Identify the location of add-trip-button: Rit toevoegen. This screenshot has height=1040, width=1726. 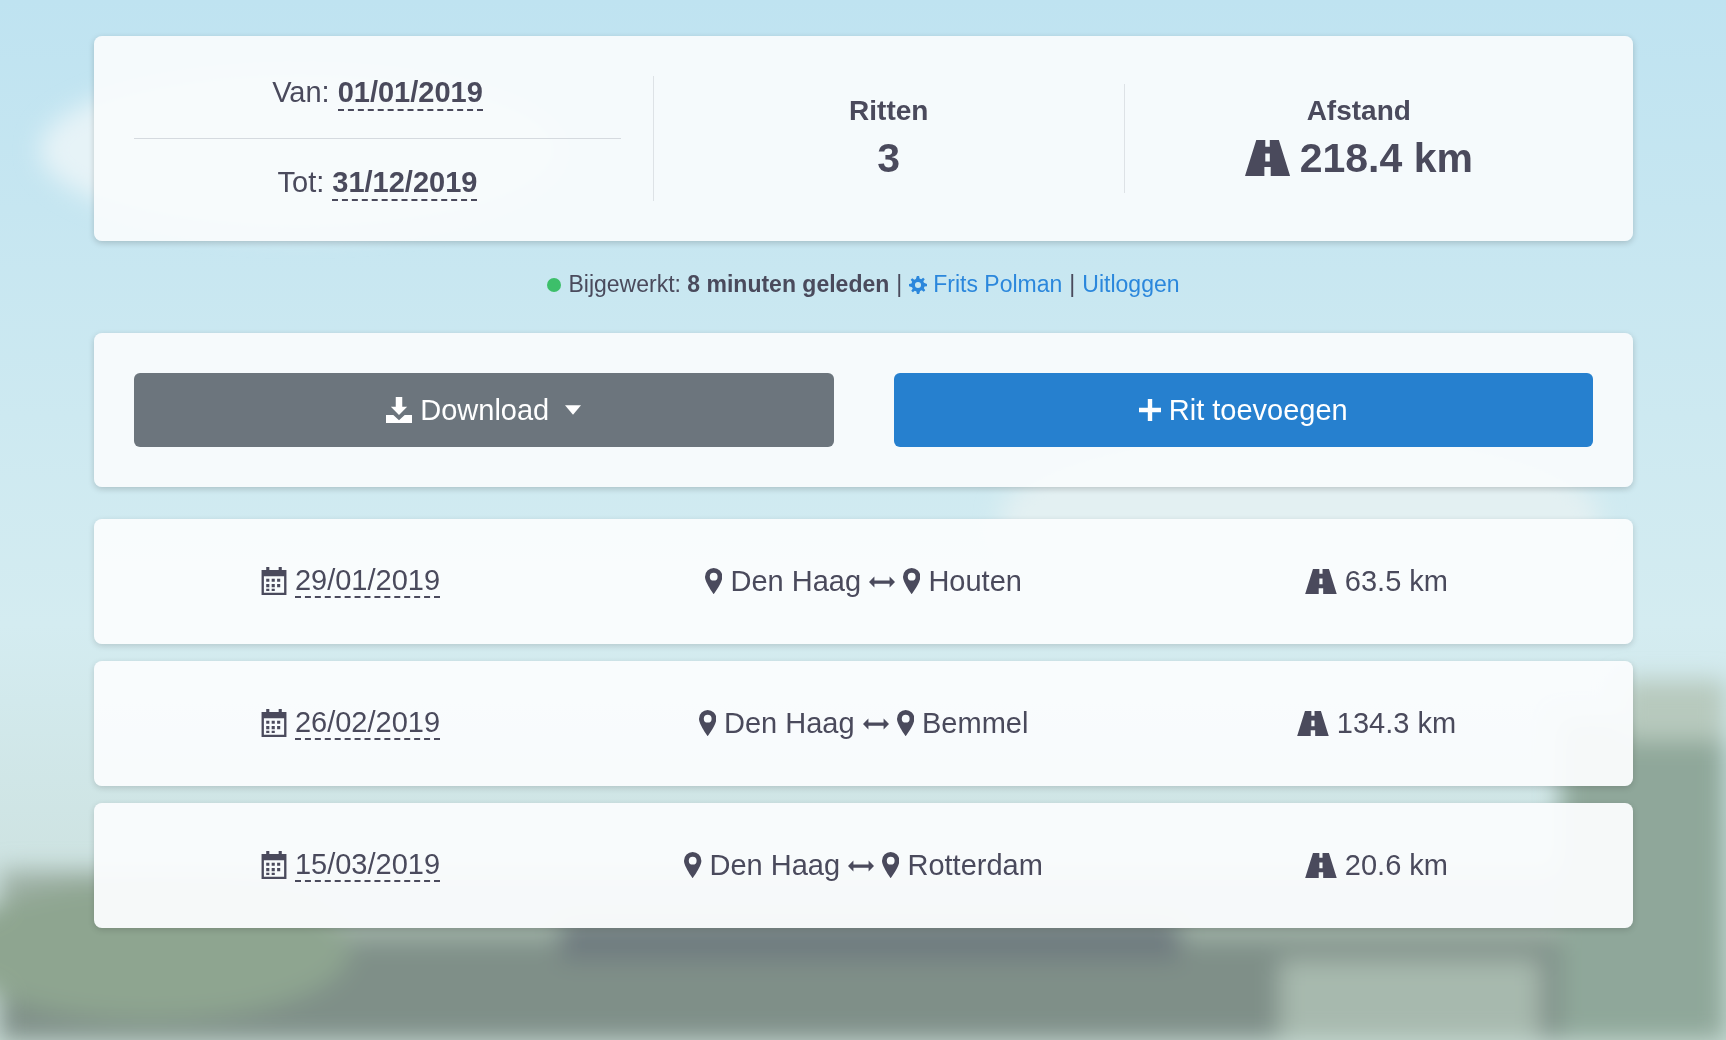
(1243, 410).